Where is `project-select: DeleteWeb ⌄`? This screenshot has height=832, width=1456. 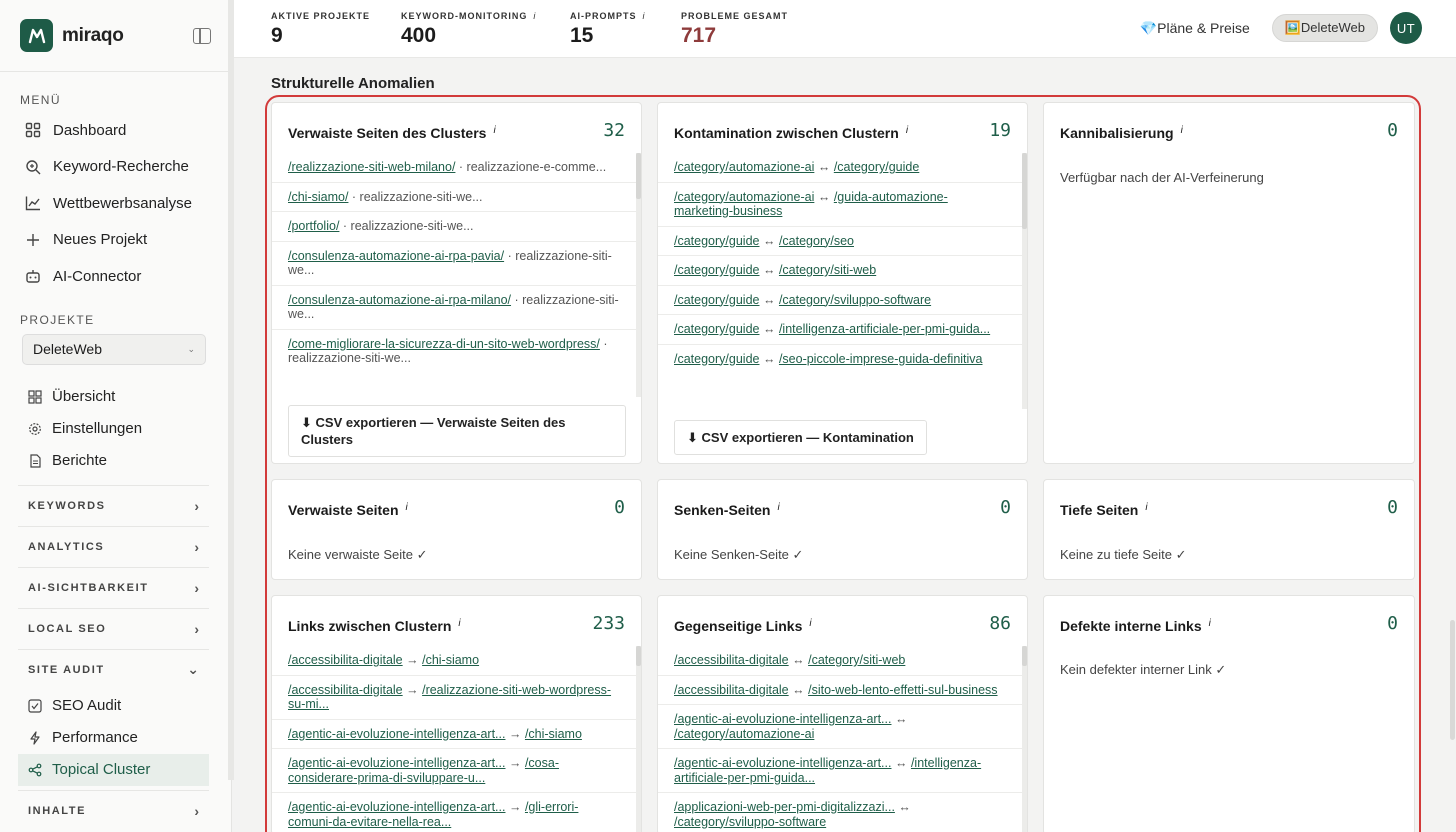
project-select: DeleteWeb ⌄ is located at coordinates (114, 349).